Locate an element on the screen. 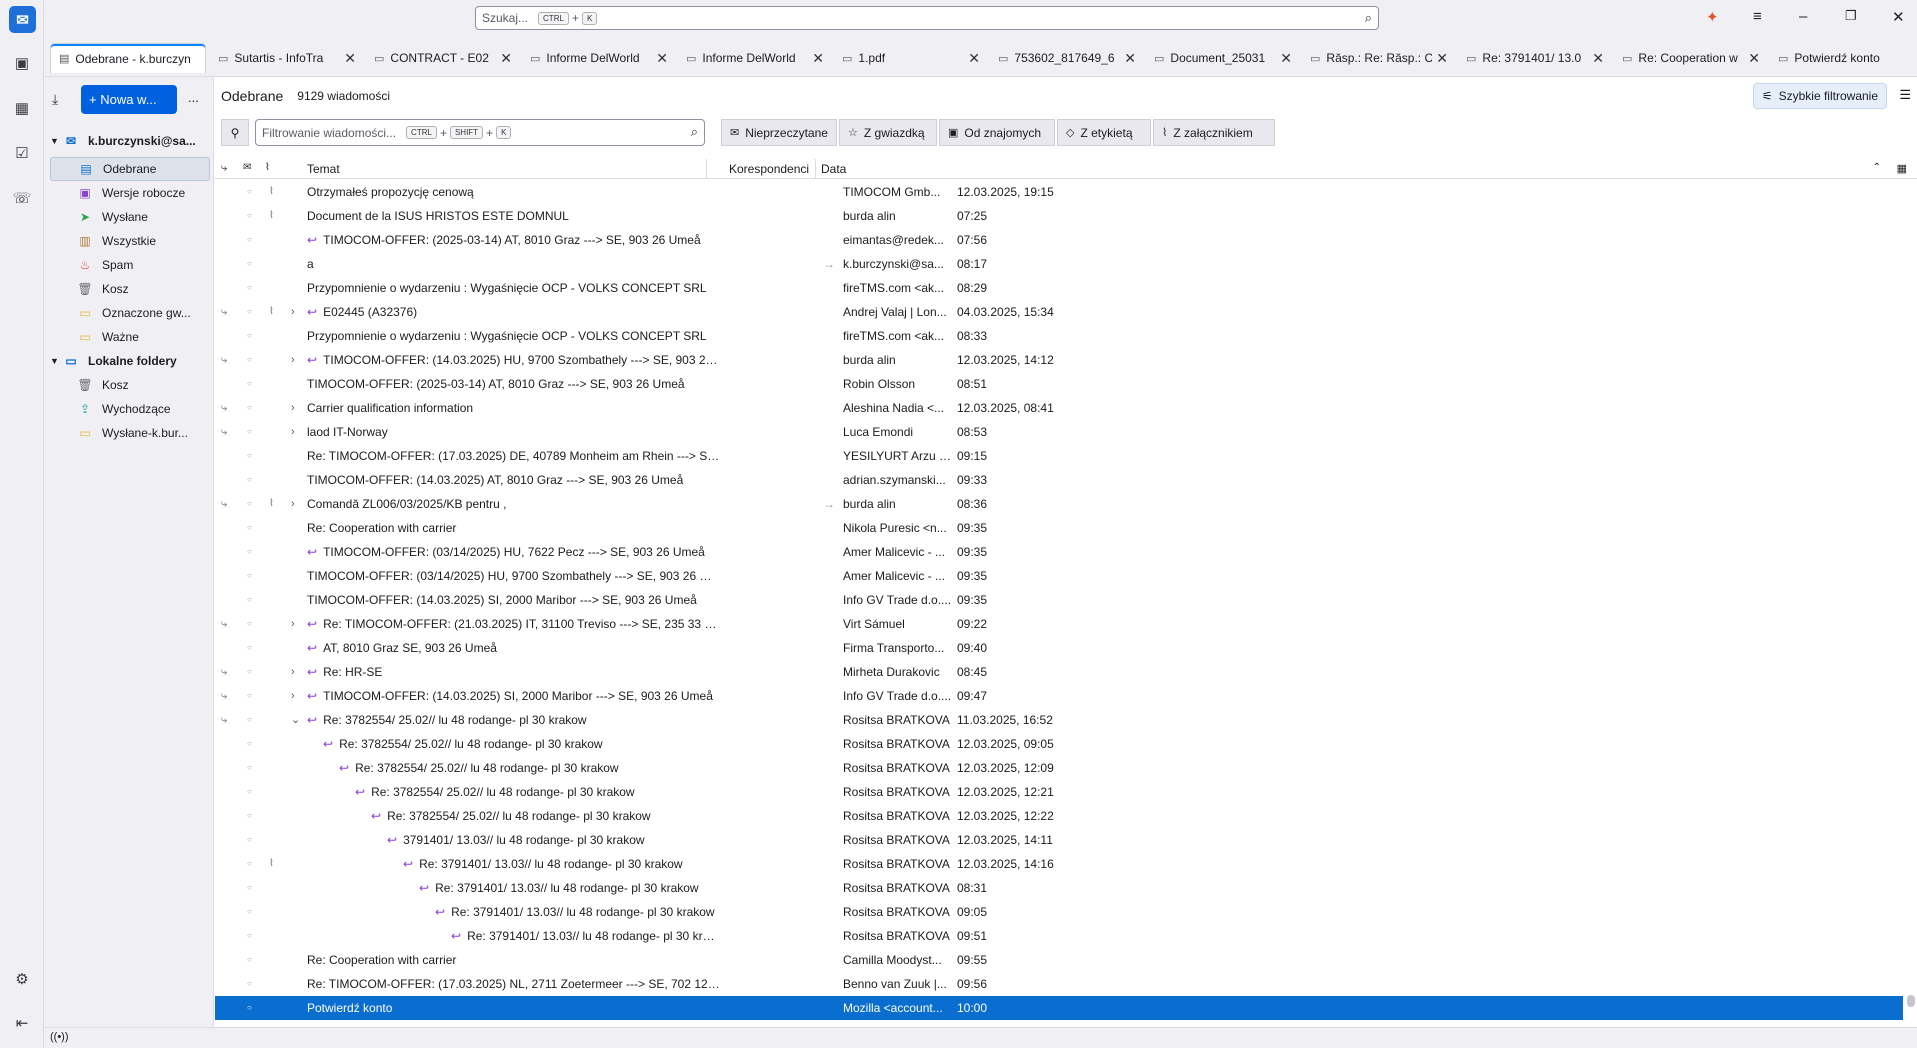  tab-0: ▤ Odebrane - k.burczyn is located at coordinates (128, 58).